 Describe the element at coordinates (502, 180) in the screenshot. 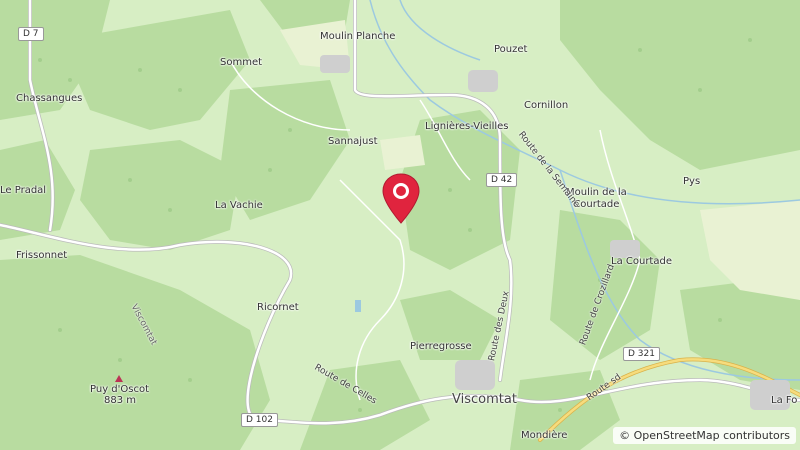

I see `road-shield-d42: D 42` at that location.